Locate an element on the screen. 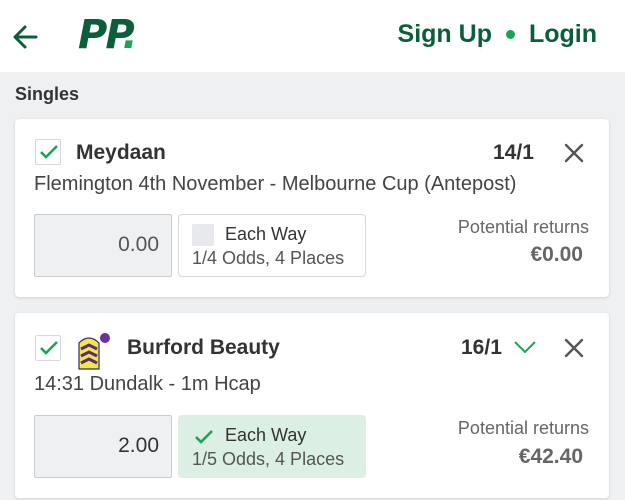  event-name: 14:31 Dundalk - 1m Hcap is located at coordinates (147, 384).